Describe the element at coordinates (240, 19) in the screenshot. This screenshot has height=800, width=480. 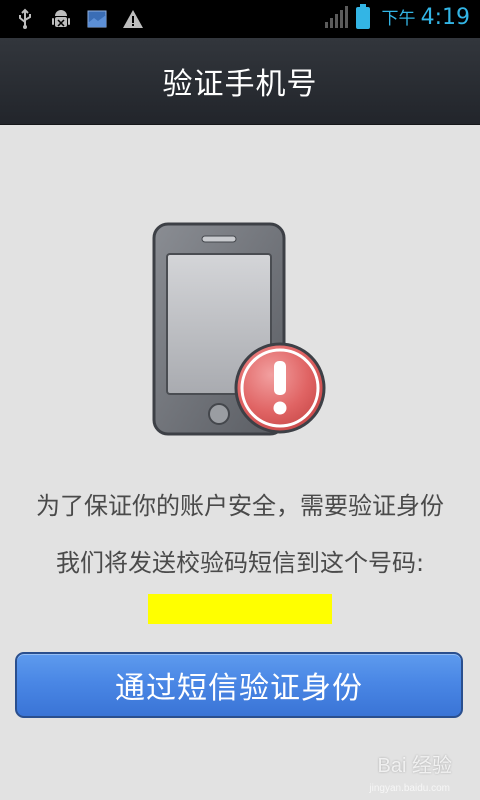
I see `status-bar: 下午 4:19` at that location.